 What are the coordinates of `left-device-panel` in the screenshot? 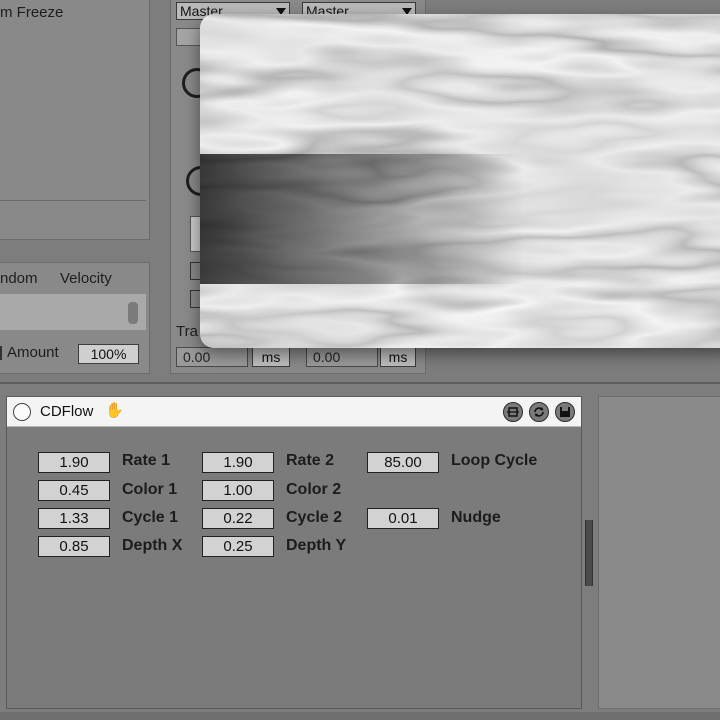 It's located at (75, 120).